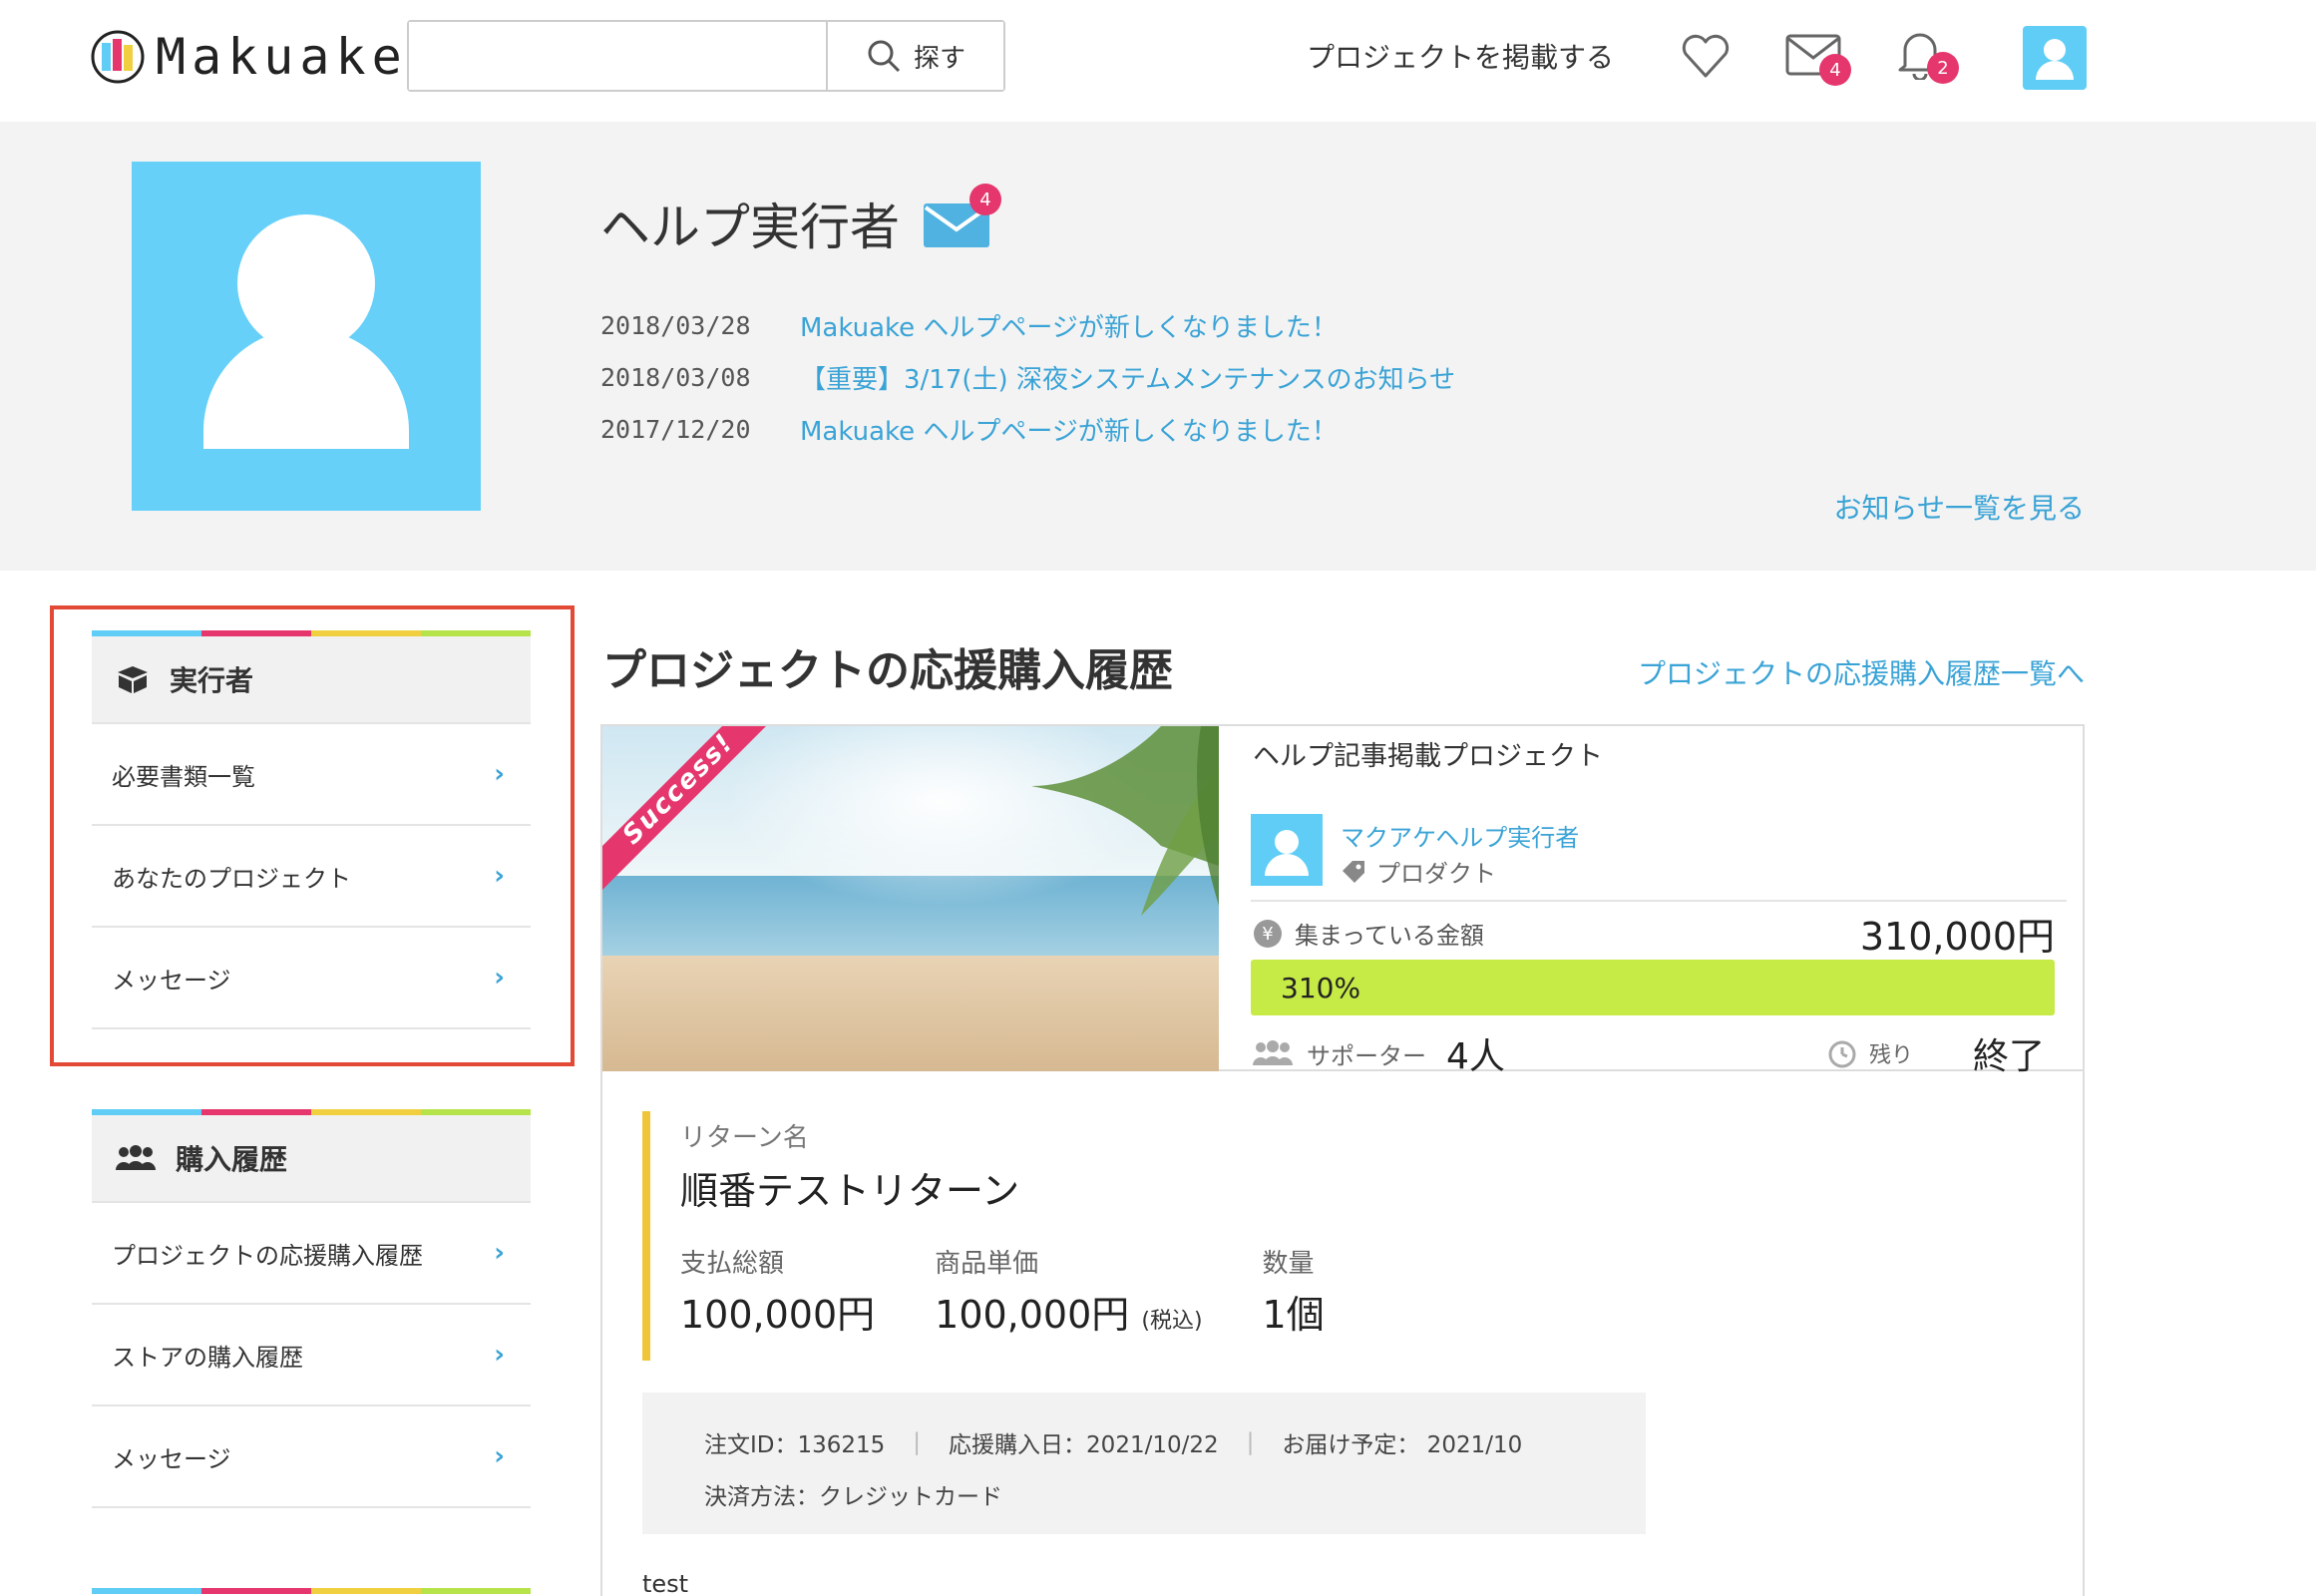  I want to click on news-date: 2018/03/28, so click(700, 325).